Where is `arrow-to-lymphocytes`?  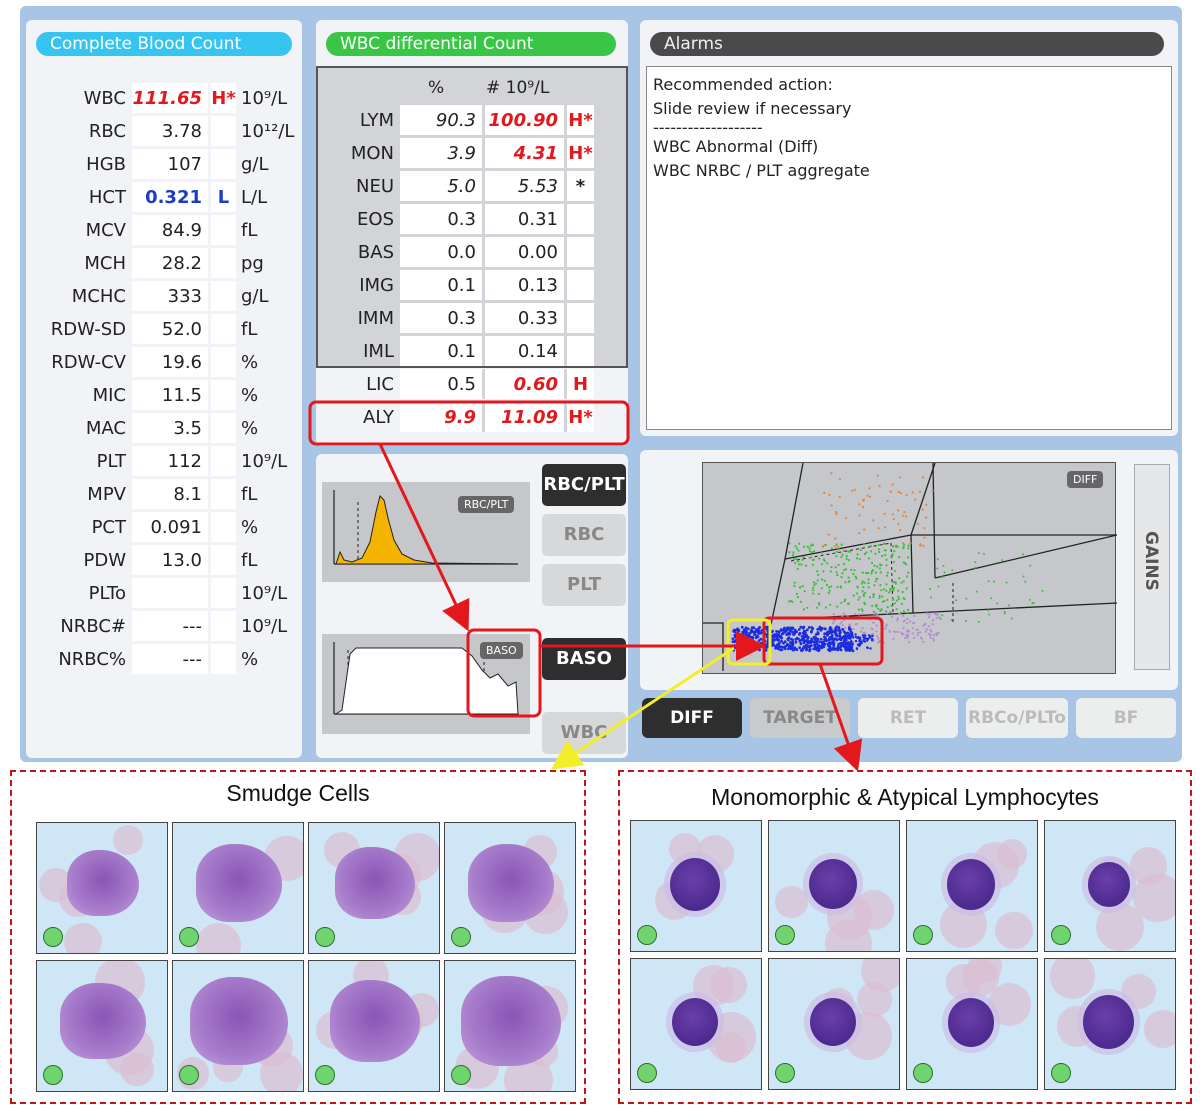 arrow-to-lymphocytes is located at coordinates (840, 717).